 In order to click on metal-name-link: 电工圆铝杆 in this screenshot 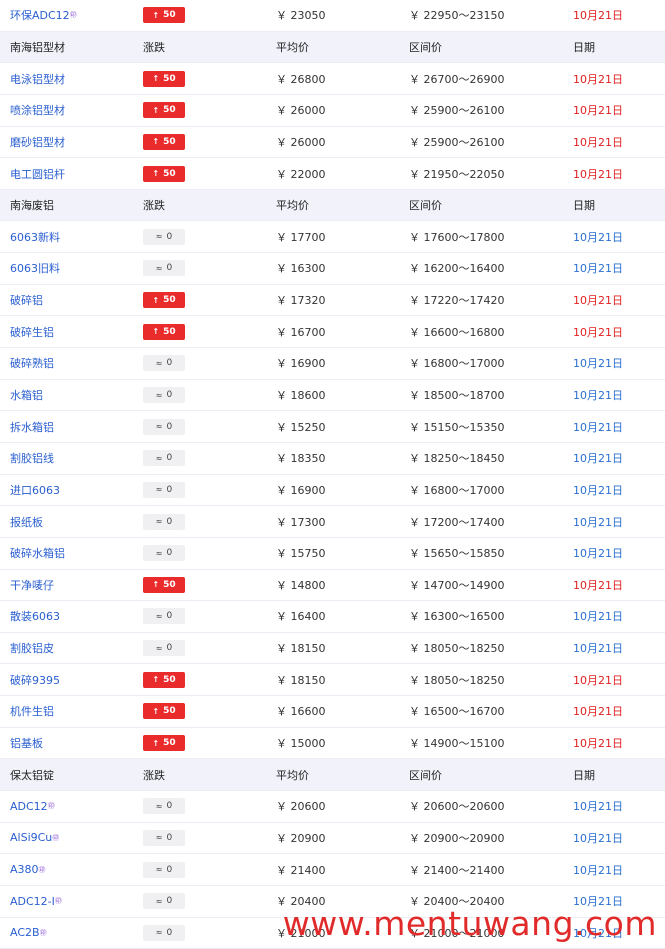, I will do `click(37, 173)`.